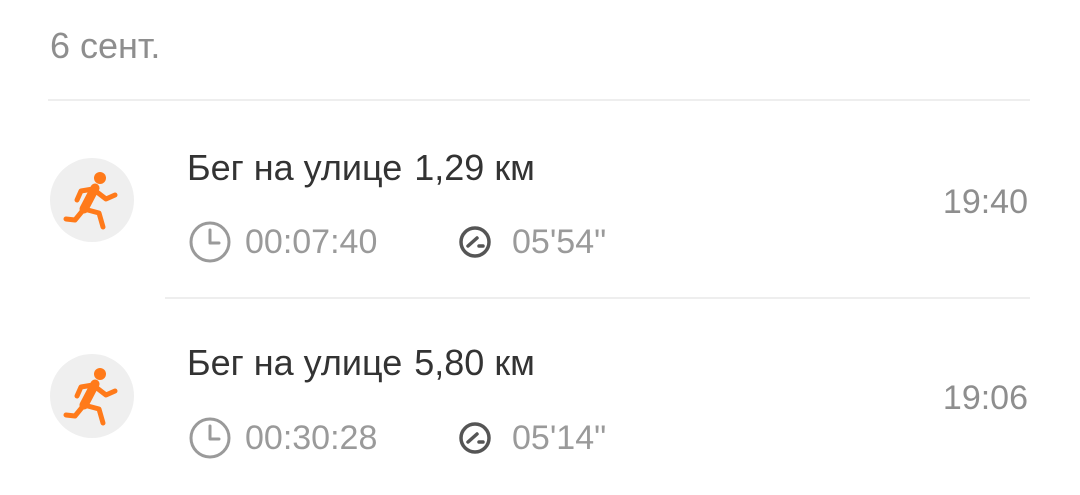 This screenshot has height=495, width=1080. Describe the element at coordinates (985, 398) in the screenshot. I see `workout-time: 19:06` at that location.